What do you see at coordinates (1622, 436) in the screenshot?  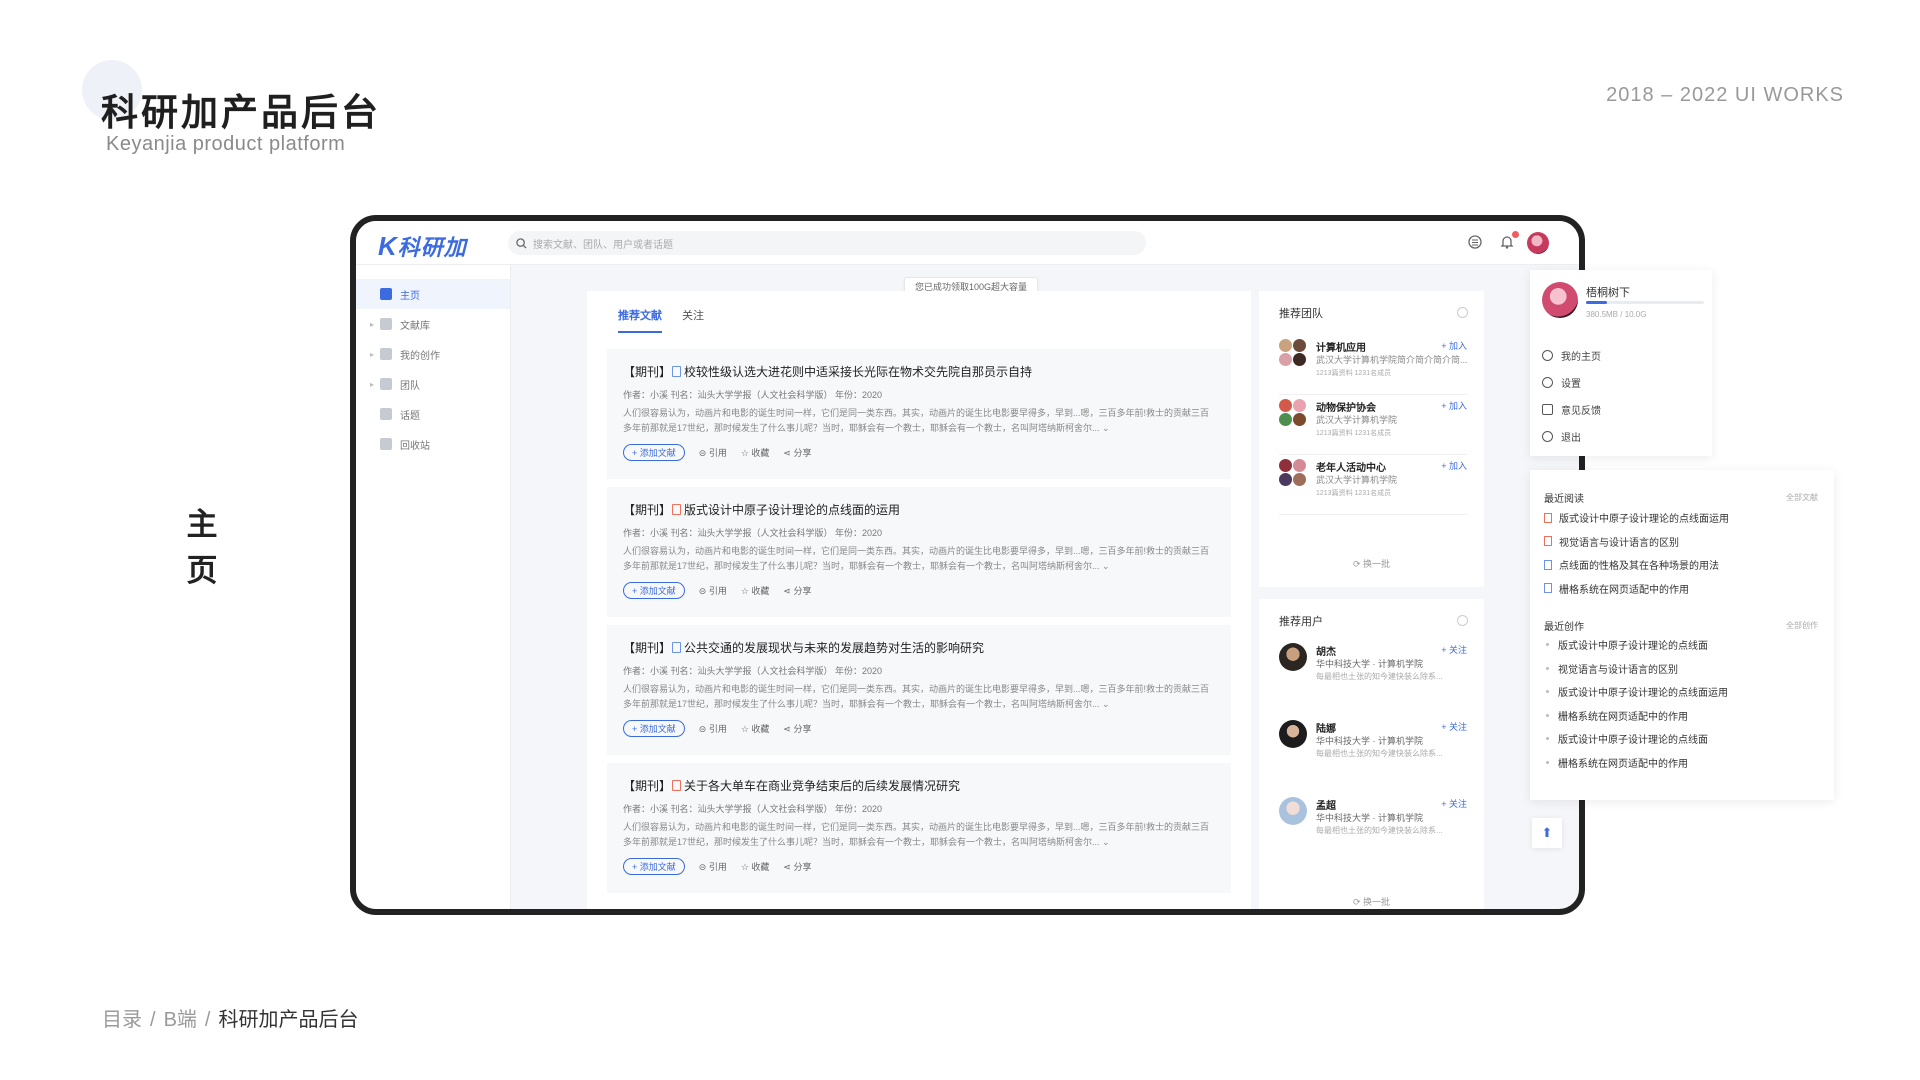 I see `menu-item-logout: 退出` at bounding box center [1622, 436].